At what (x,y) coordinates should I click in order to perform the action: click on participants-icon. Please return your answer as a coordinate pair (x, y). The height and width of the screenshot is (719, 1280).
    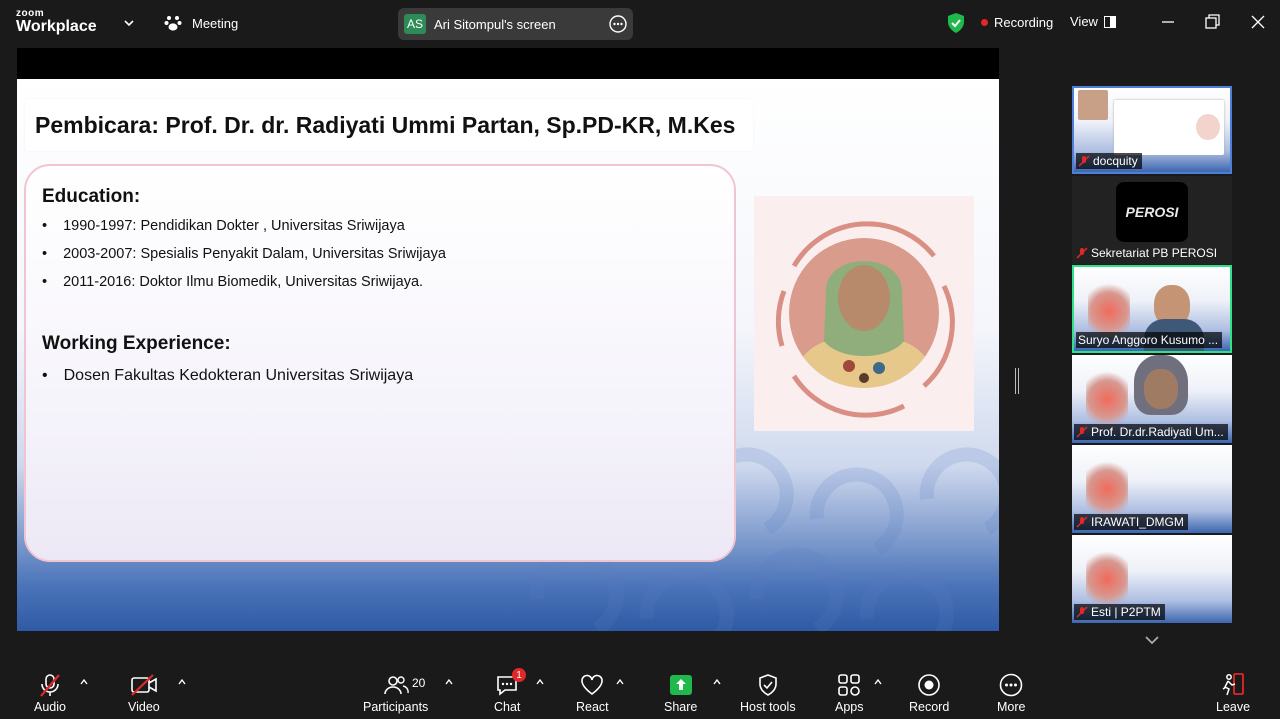
    Looking at the image, I should click on (396, 685).